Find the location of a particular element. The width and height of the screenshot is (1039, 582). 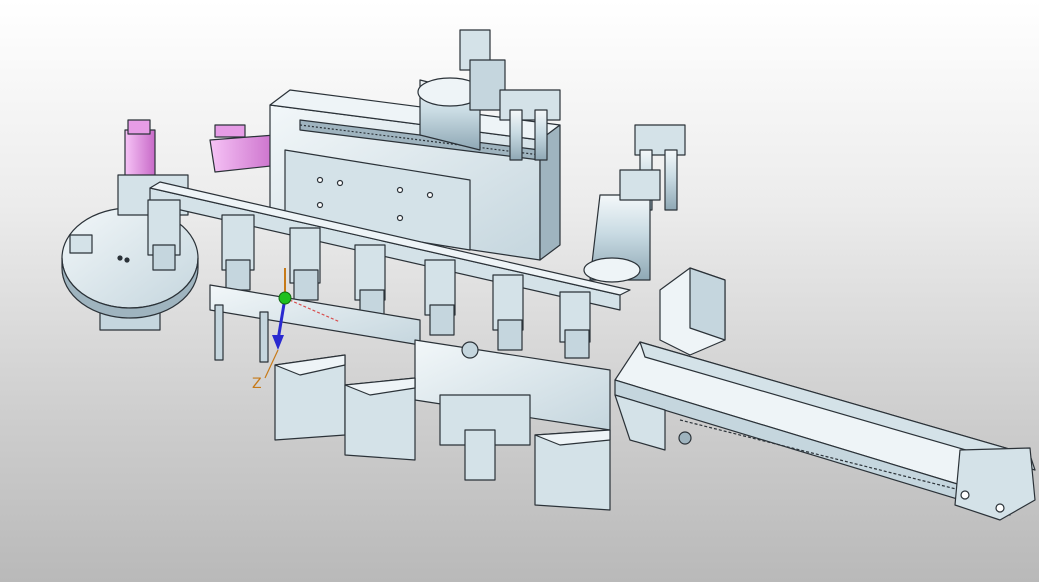

output-conveyor is located at coordinates (825, 431).